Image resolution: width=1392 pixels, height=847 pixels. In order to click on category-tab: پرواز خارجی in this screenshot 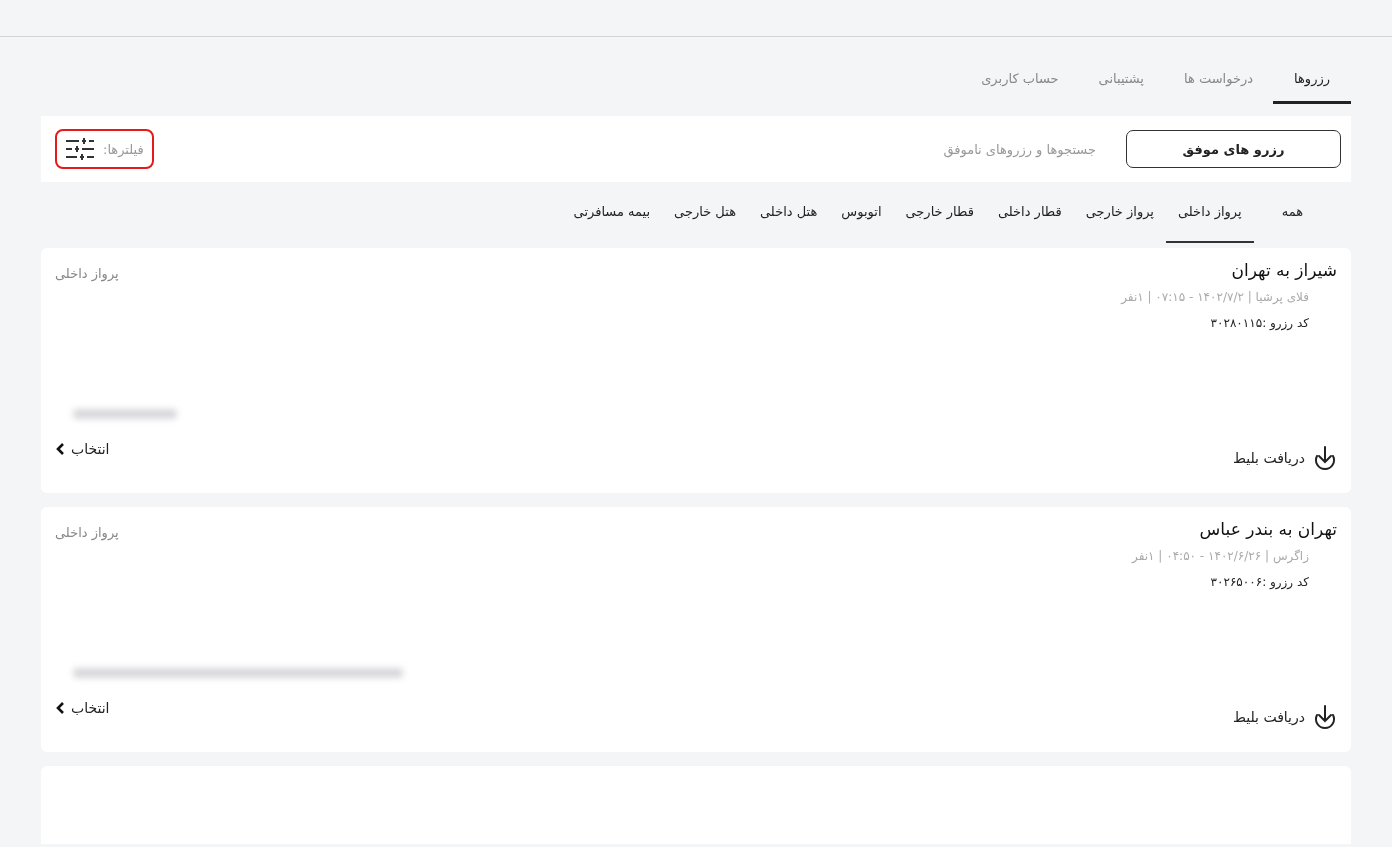, I will do `click(1119, 212)`.